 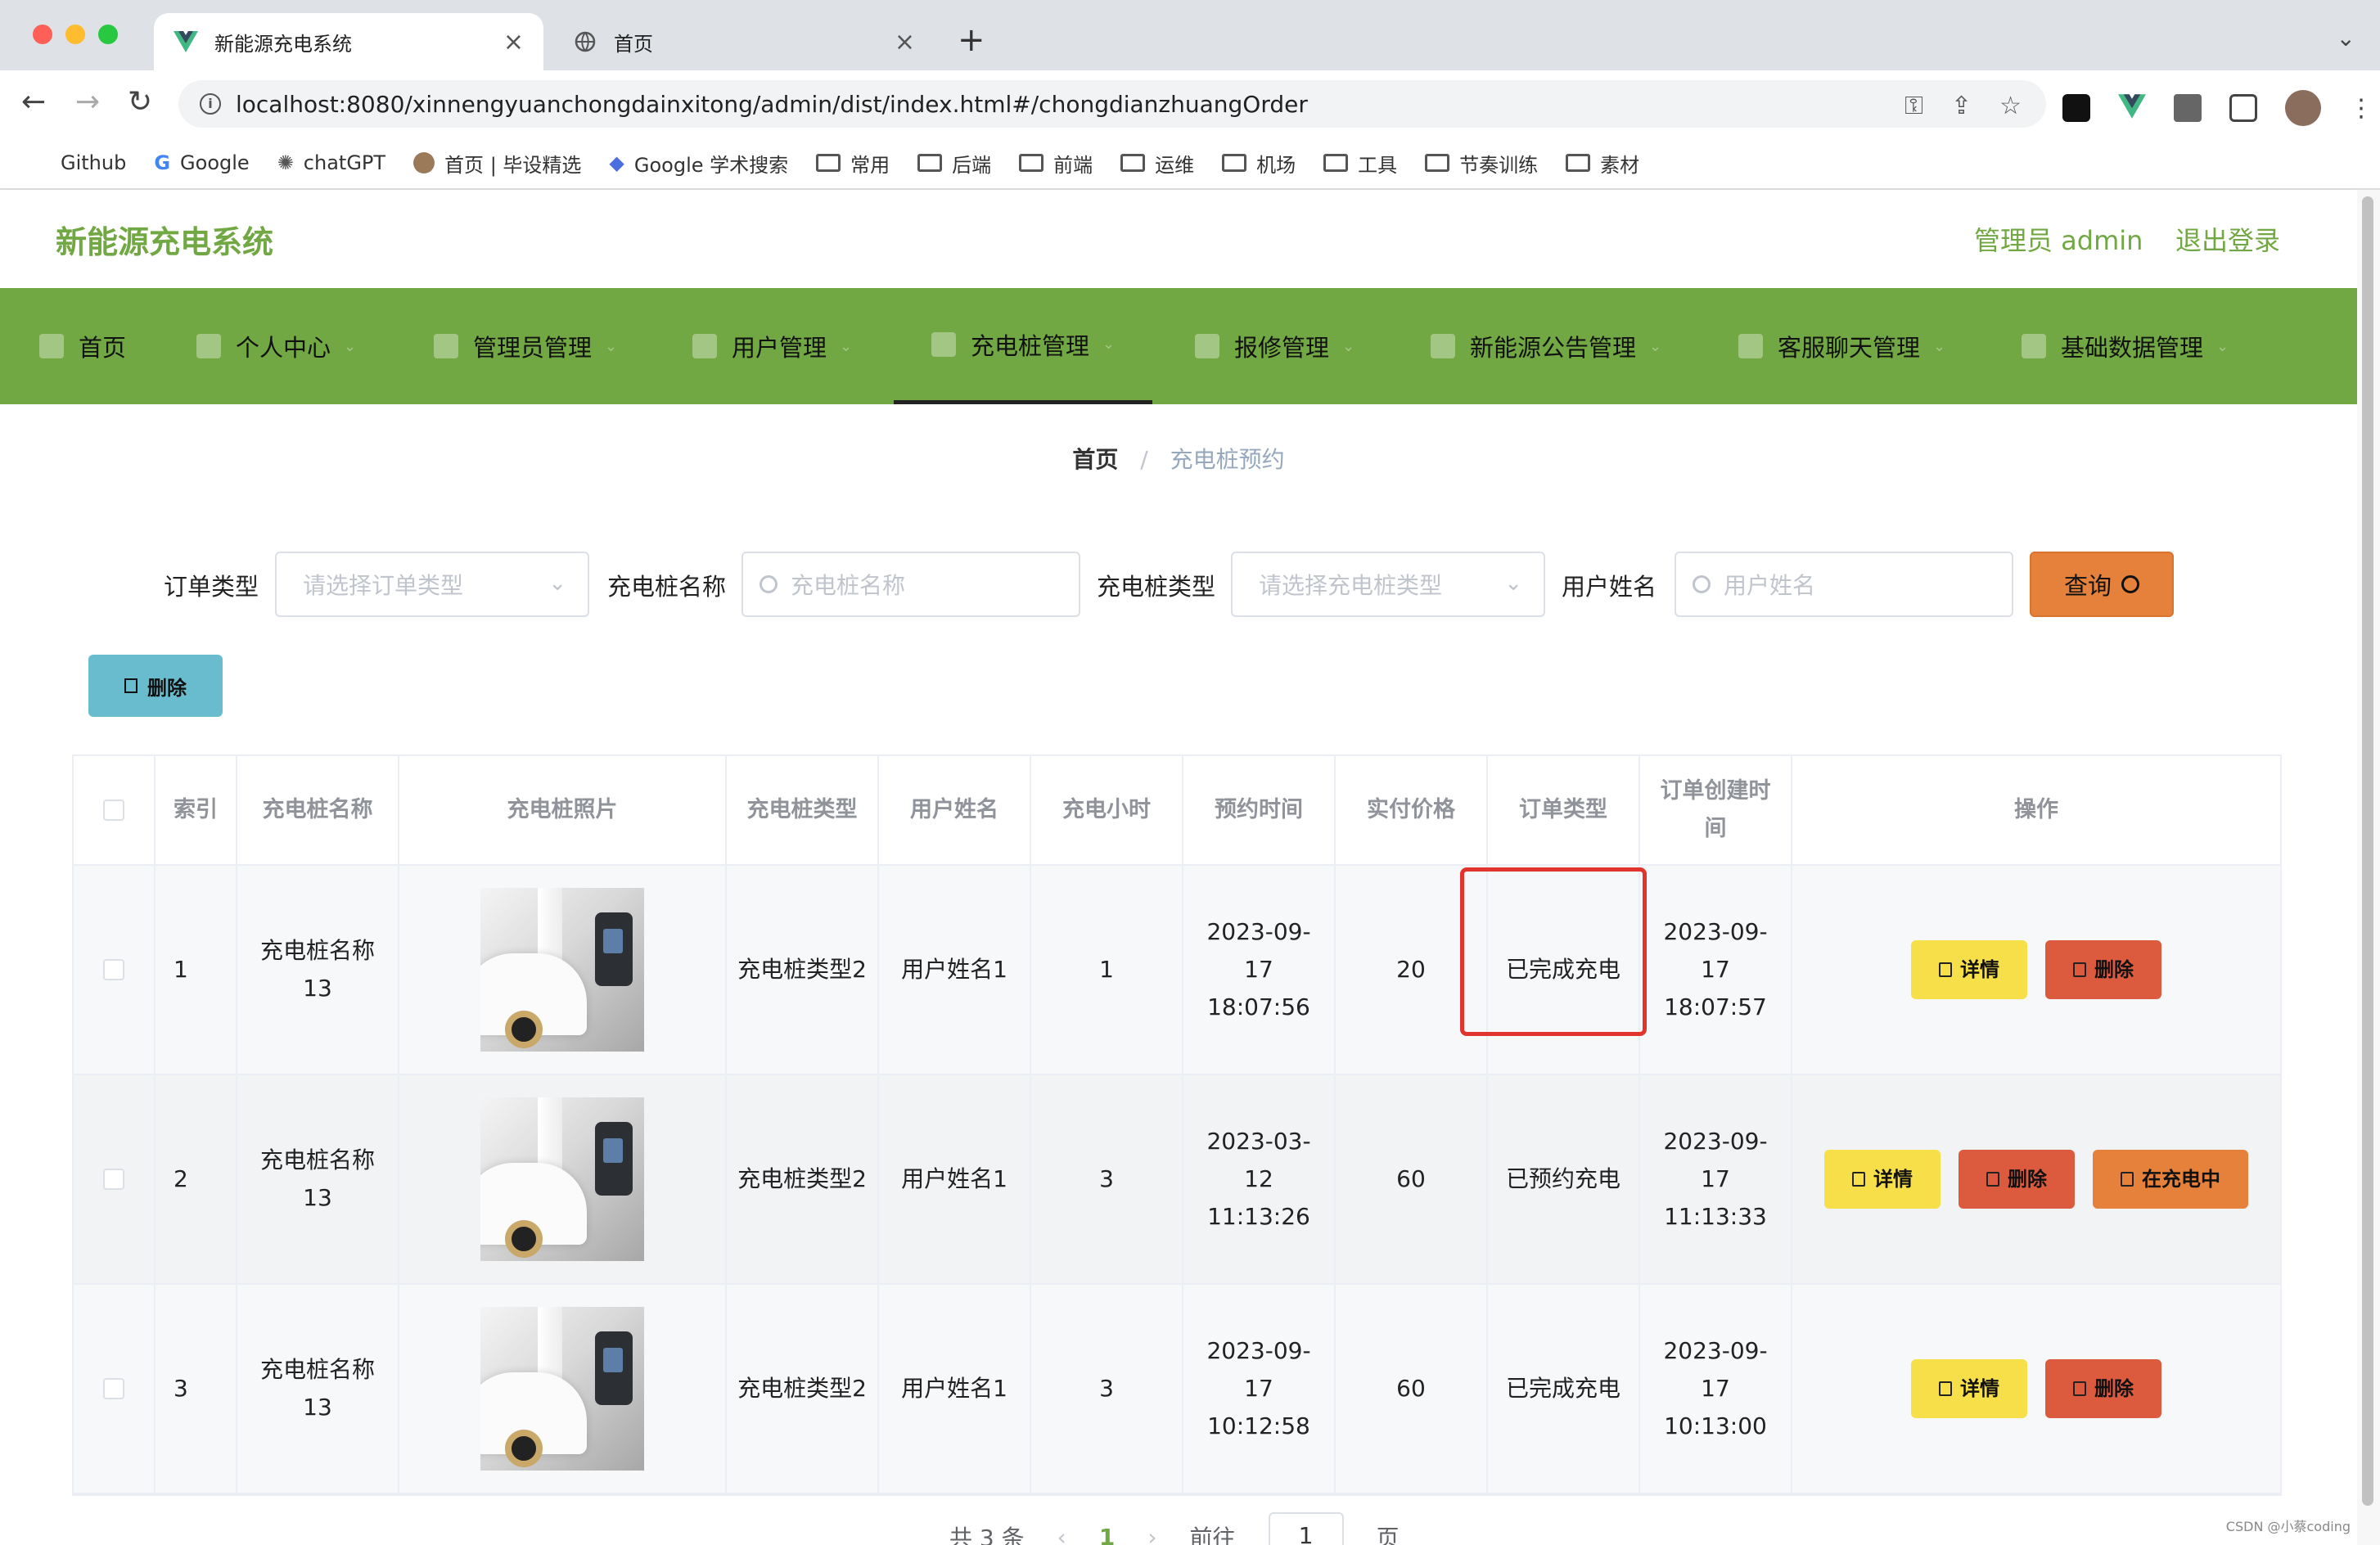 What do you see at coordinates (1360, 163) in the screenshot?
I see `bookmark-folder: 工具` at bounding box center [1360, 163].